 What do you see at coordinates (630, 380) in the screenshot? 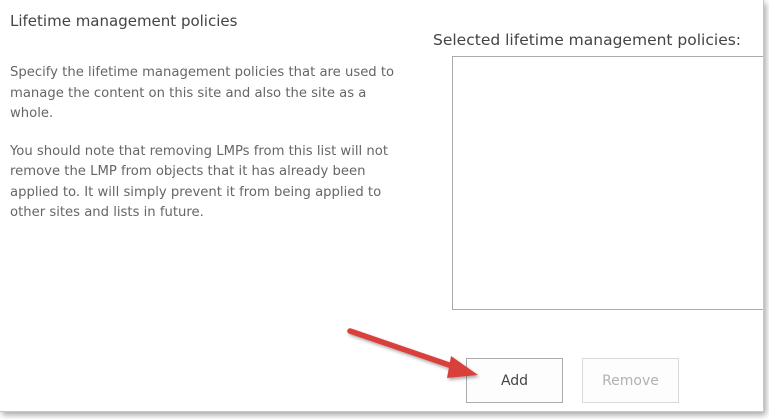
I see `remove-button: Remove` at bounding box center [630, 380].